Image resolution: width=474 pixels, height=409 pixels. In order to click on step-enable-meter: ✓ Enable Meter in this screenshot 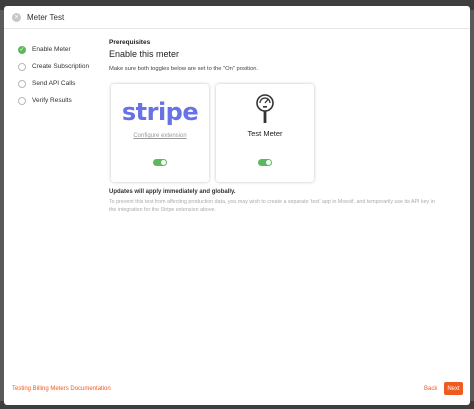, I will do `click(53, 49)`.